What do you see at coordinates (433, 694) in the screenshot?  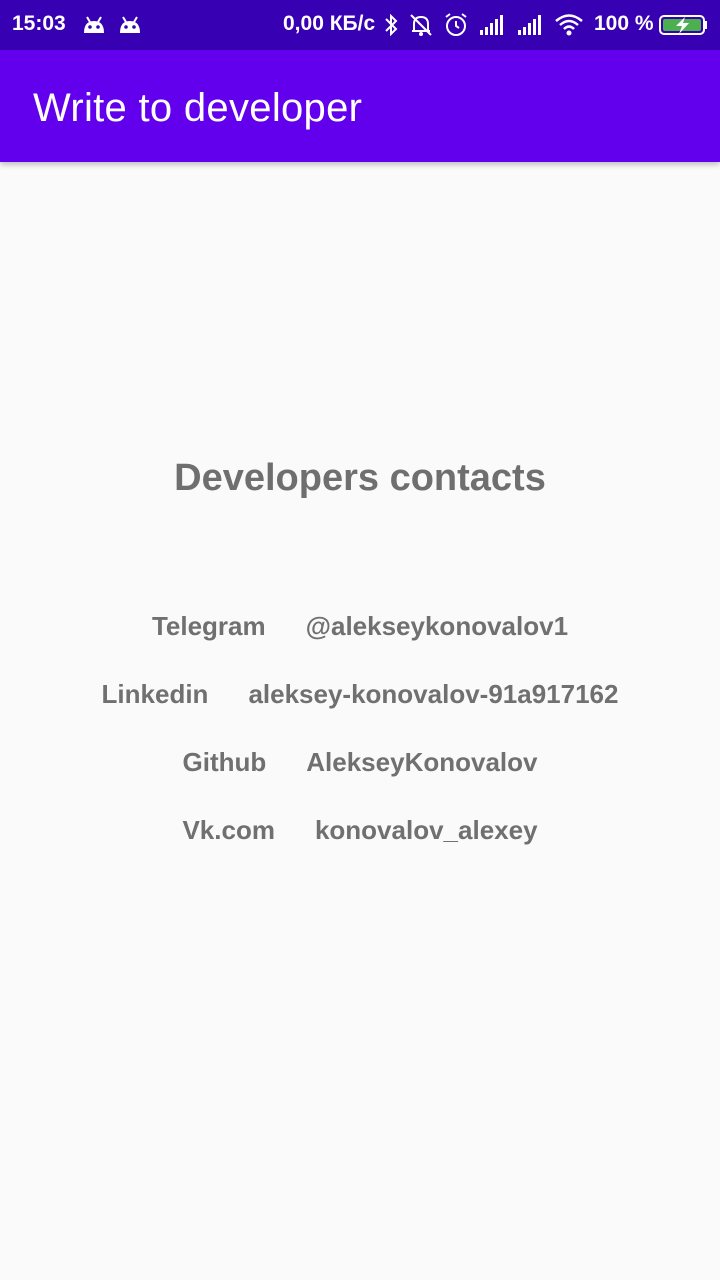 I see `contact-value-linkedin: aleksey-konovalov-91a917162` at bounding box center [433, 694].